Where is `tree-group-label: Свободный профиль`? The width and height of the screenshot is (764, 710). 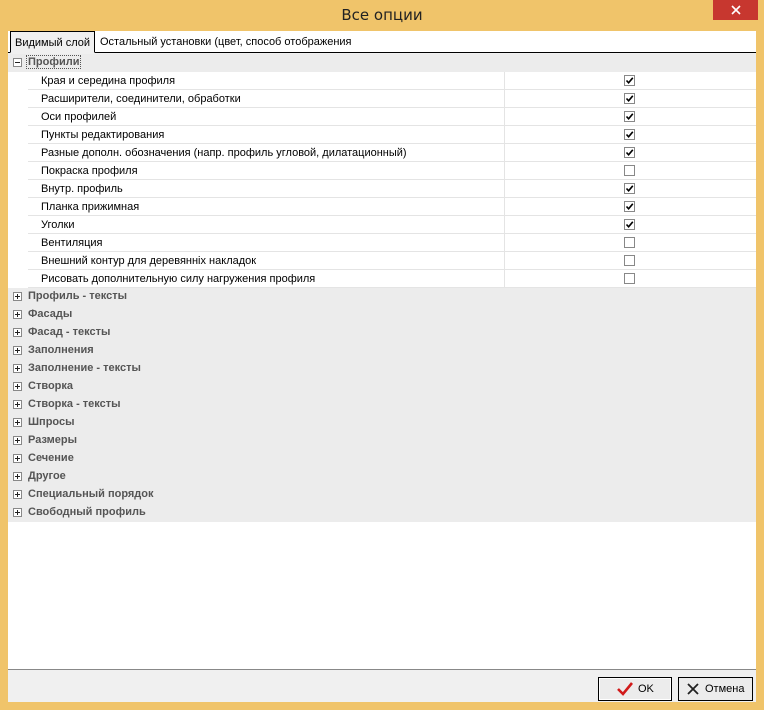 tree-group-label: Свободный профиль is located at coordinates (87, 512).